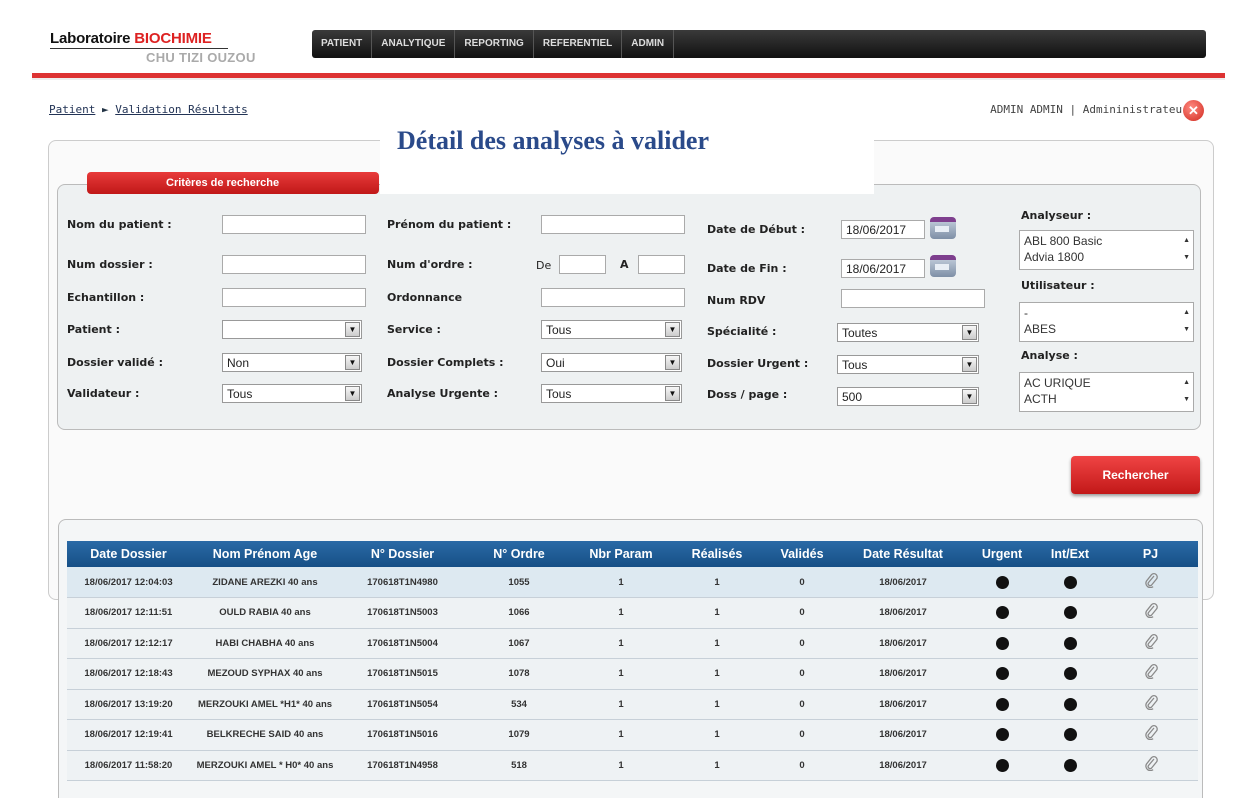 Image resolution: width=1238 pixels, height=798 pixels. What do you see at coordinates (1106, 322) in the screenshot?
I see `utilisateur-list: - ABES ▲ ▼` at bounding box center [1106, 322].